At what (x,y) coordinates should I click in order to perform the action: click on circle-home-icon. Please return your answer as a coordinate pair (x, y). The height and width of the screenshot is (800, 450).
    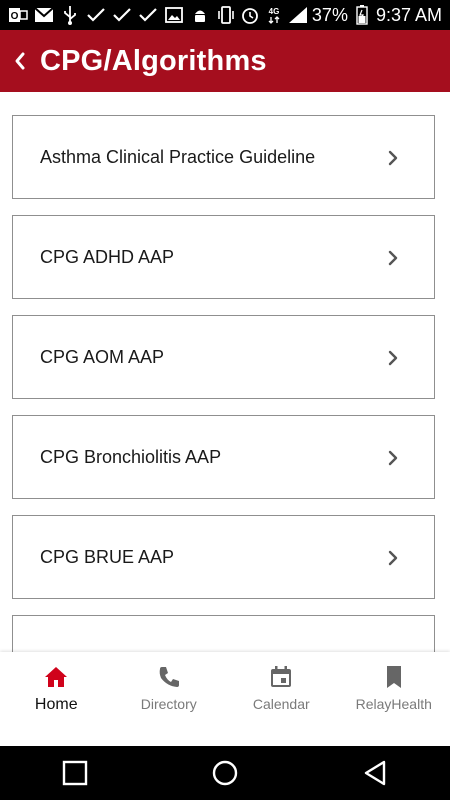
    Looking at the image, I should click on (225, 773).